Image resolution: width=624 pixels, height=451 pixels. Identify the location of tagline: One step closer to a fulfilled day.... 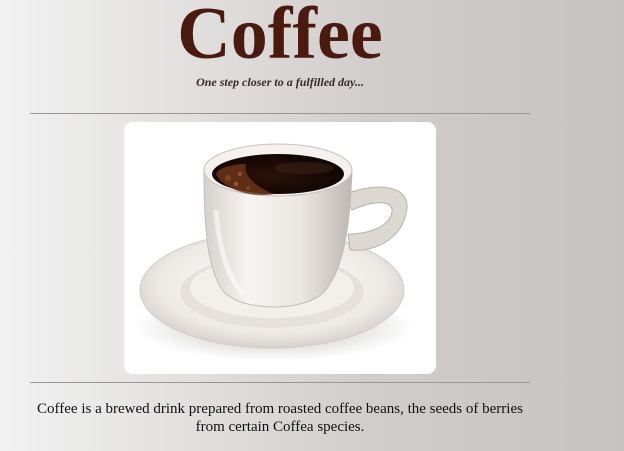
(280, 82).